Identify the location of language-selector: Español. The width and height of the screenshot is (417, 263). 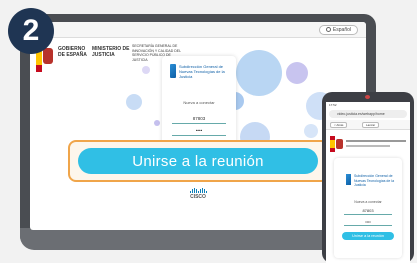
(338, 30).